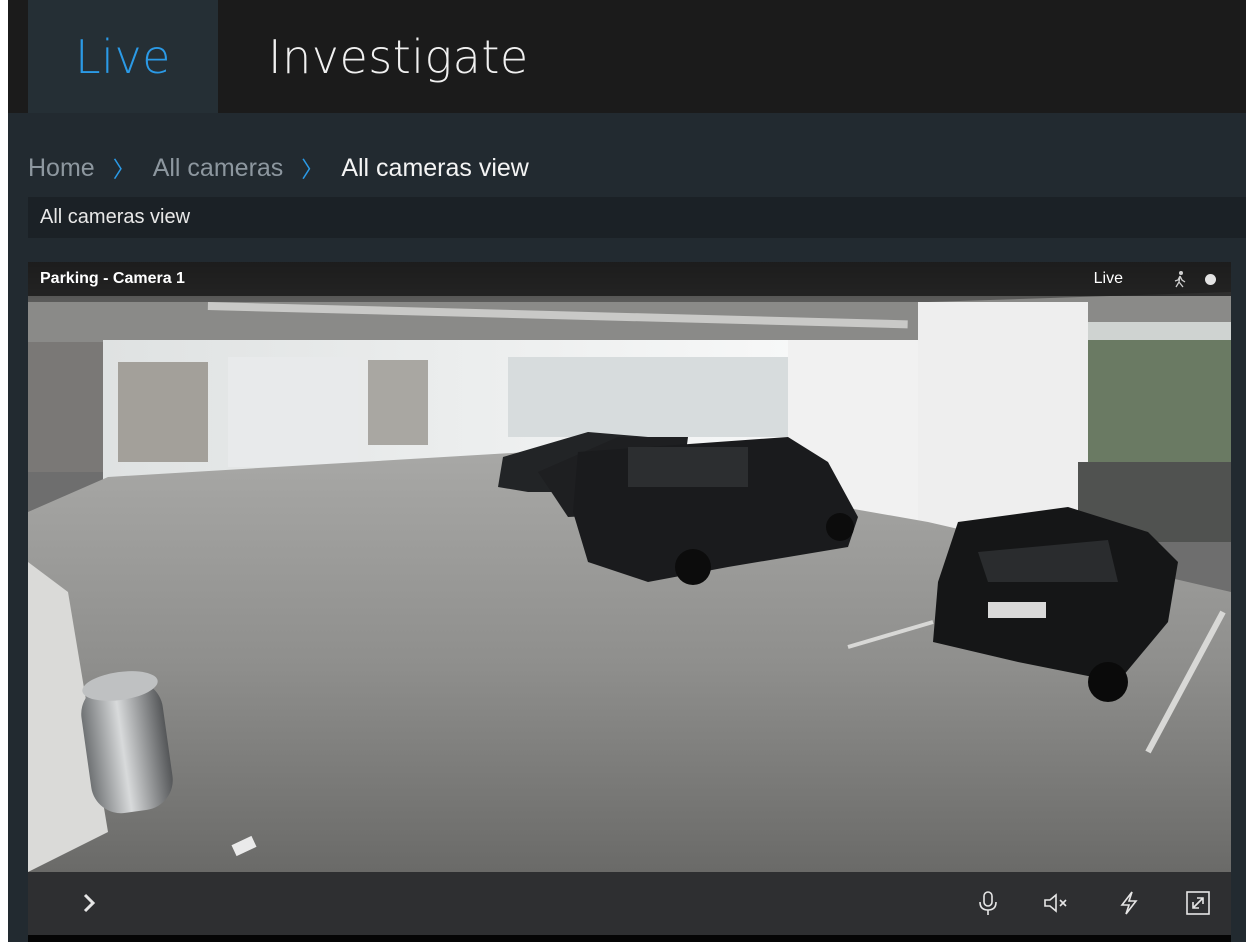  I want to click on breadcrumb-home: Home, so click(61, 168).